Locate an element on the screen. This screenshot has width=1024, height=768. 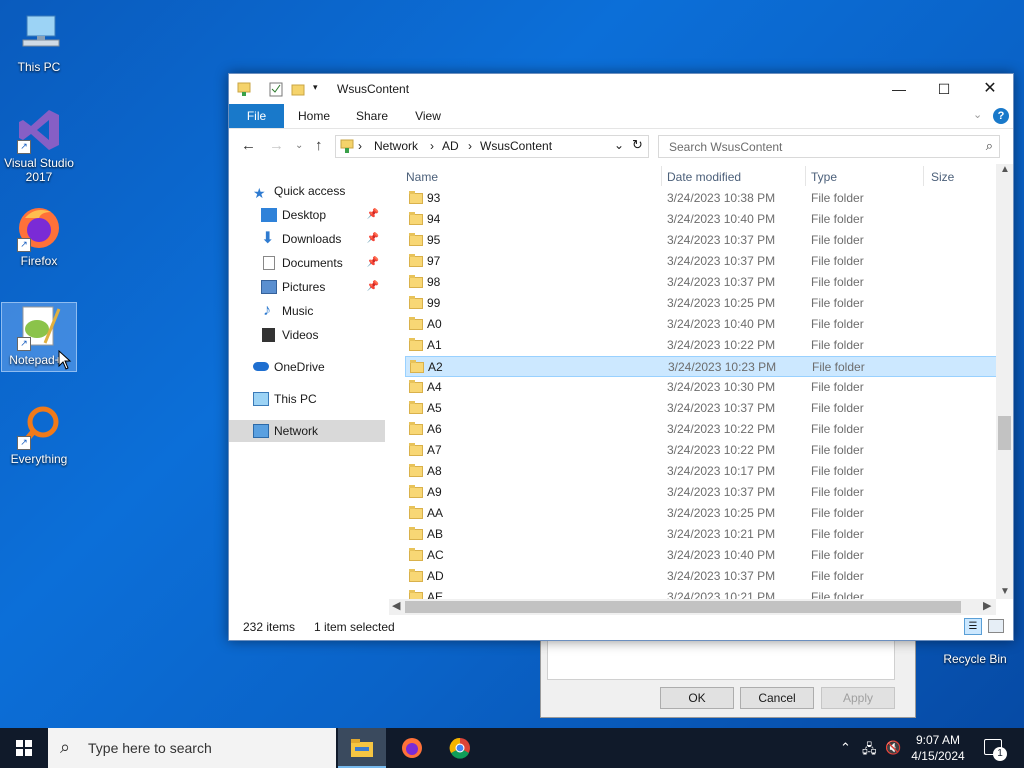
tab-view: View is located at coordinates (428, 116).